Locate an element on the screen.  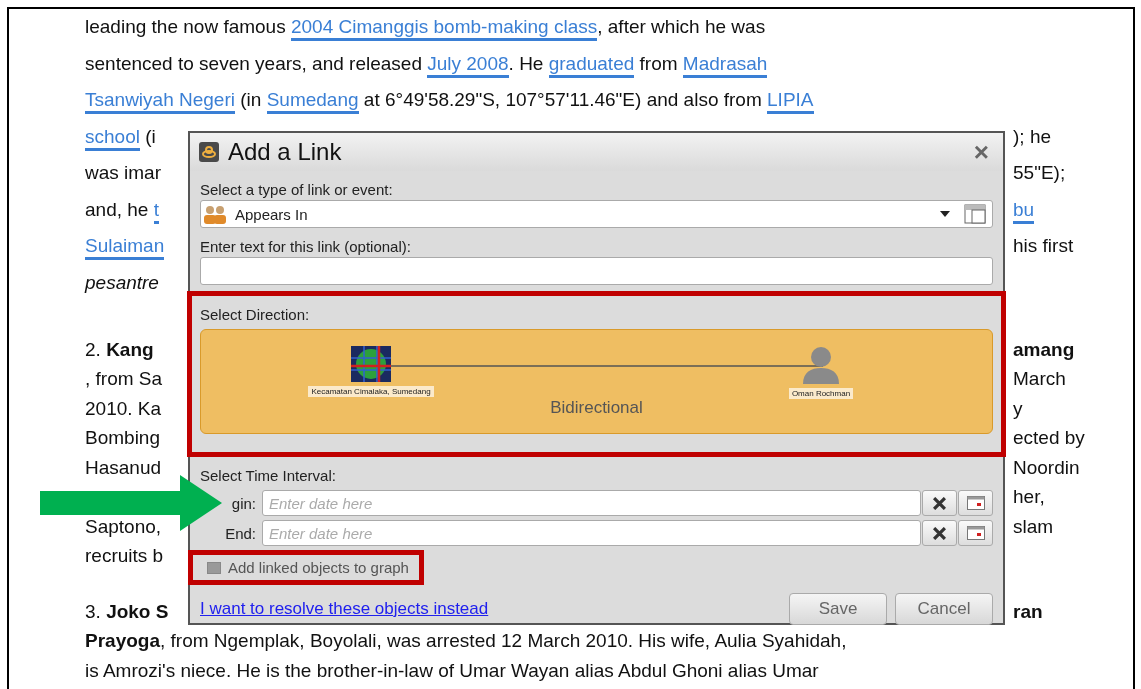
article-text: his first is located at coordinates (1043, 246).